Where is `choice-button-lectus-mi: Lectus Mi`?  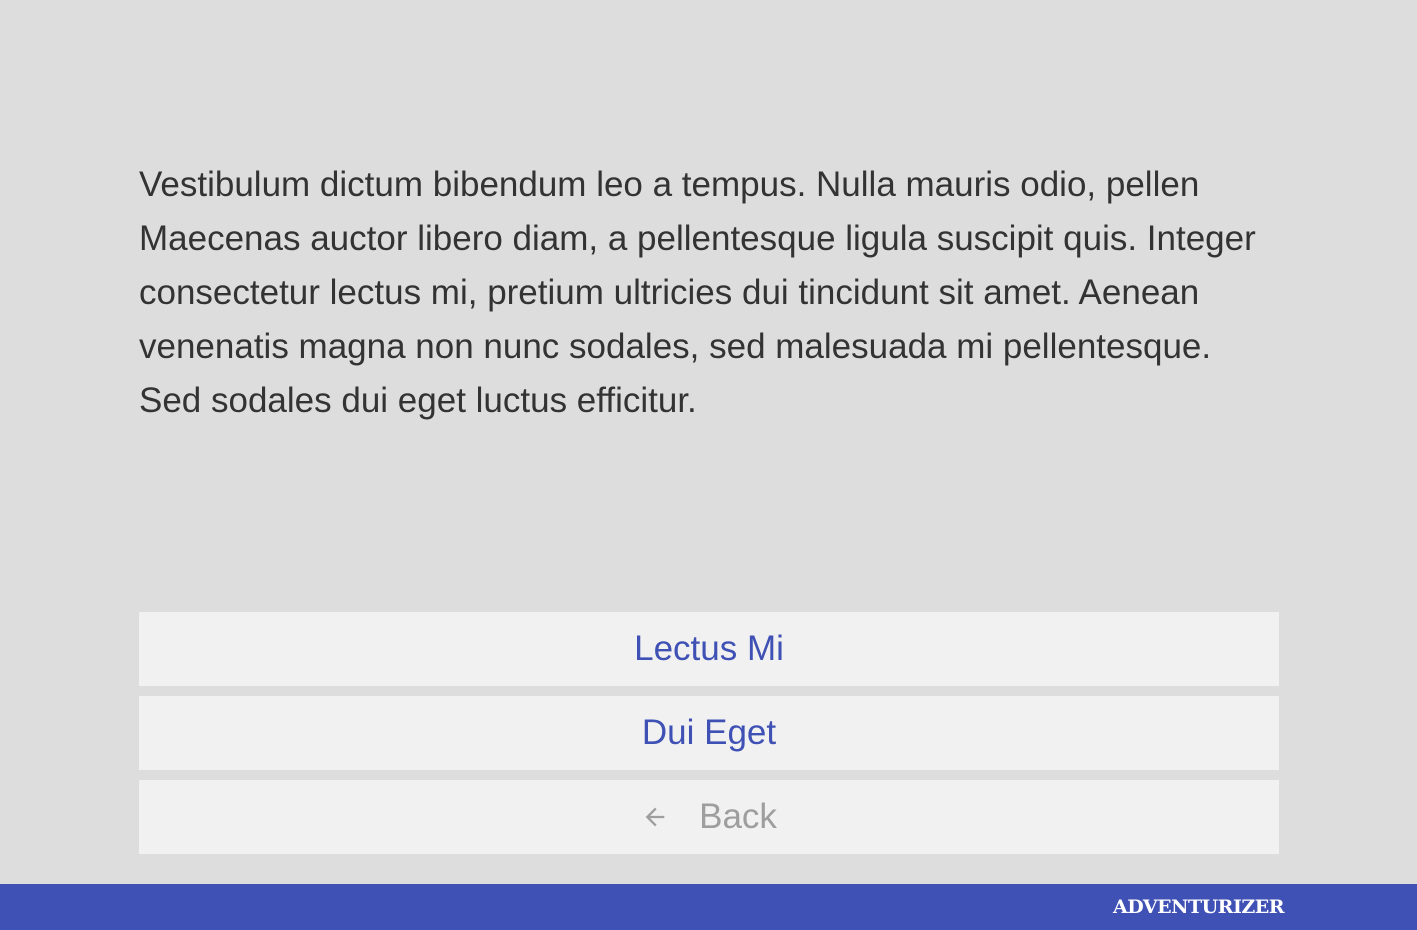
choice-button-lectus-mi: Lectus Mi is located at coordinates (709, 649).